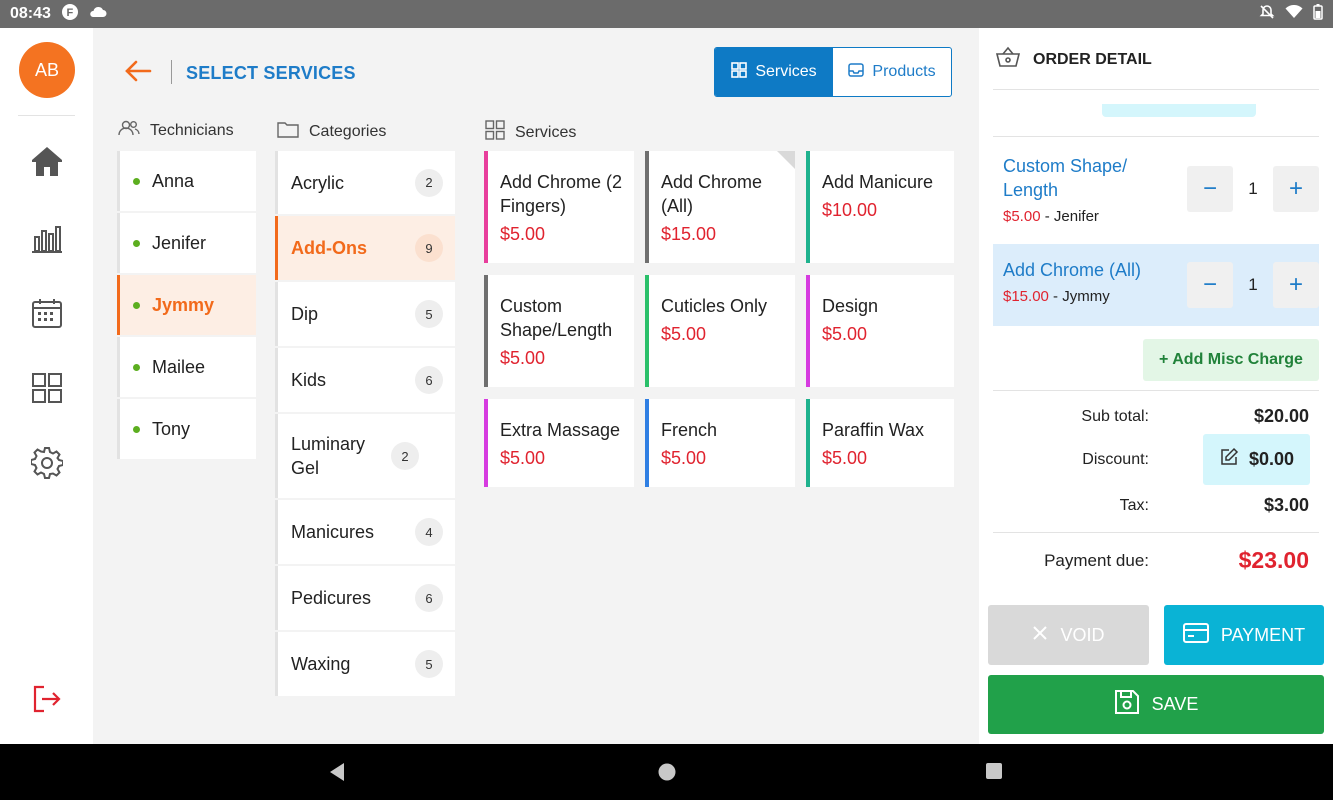 The image size is (1333, 800). Describe the element at coordinates (337, 774) in the screenshot. I see `nav-back-icon` at that location.